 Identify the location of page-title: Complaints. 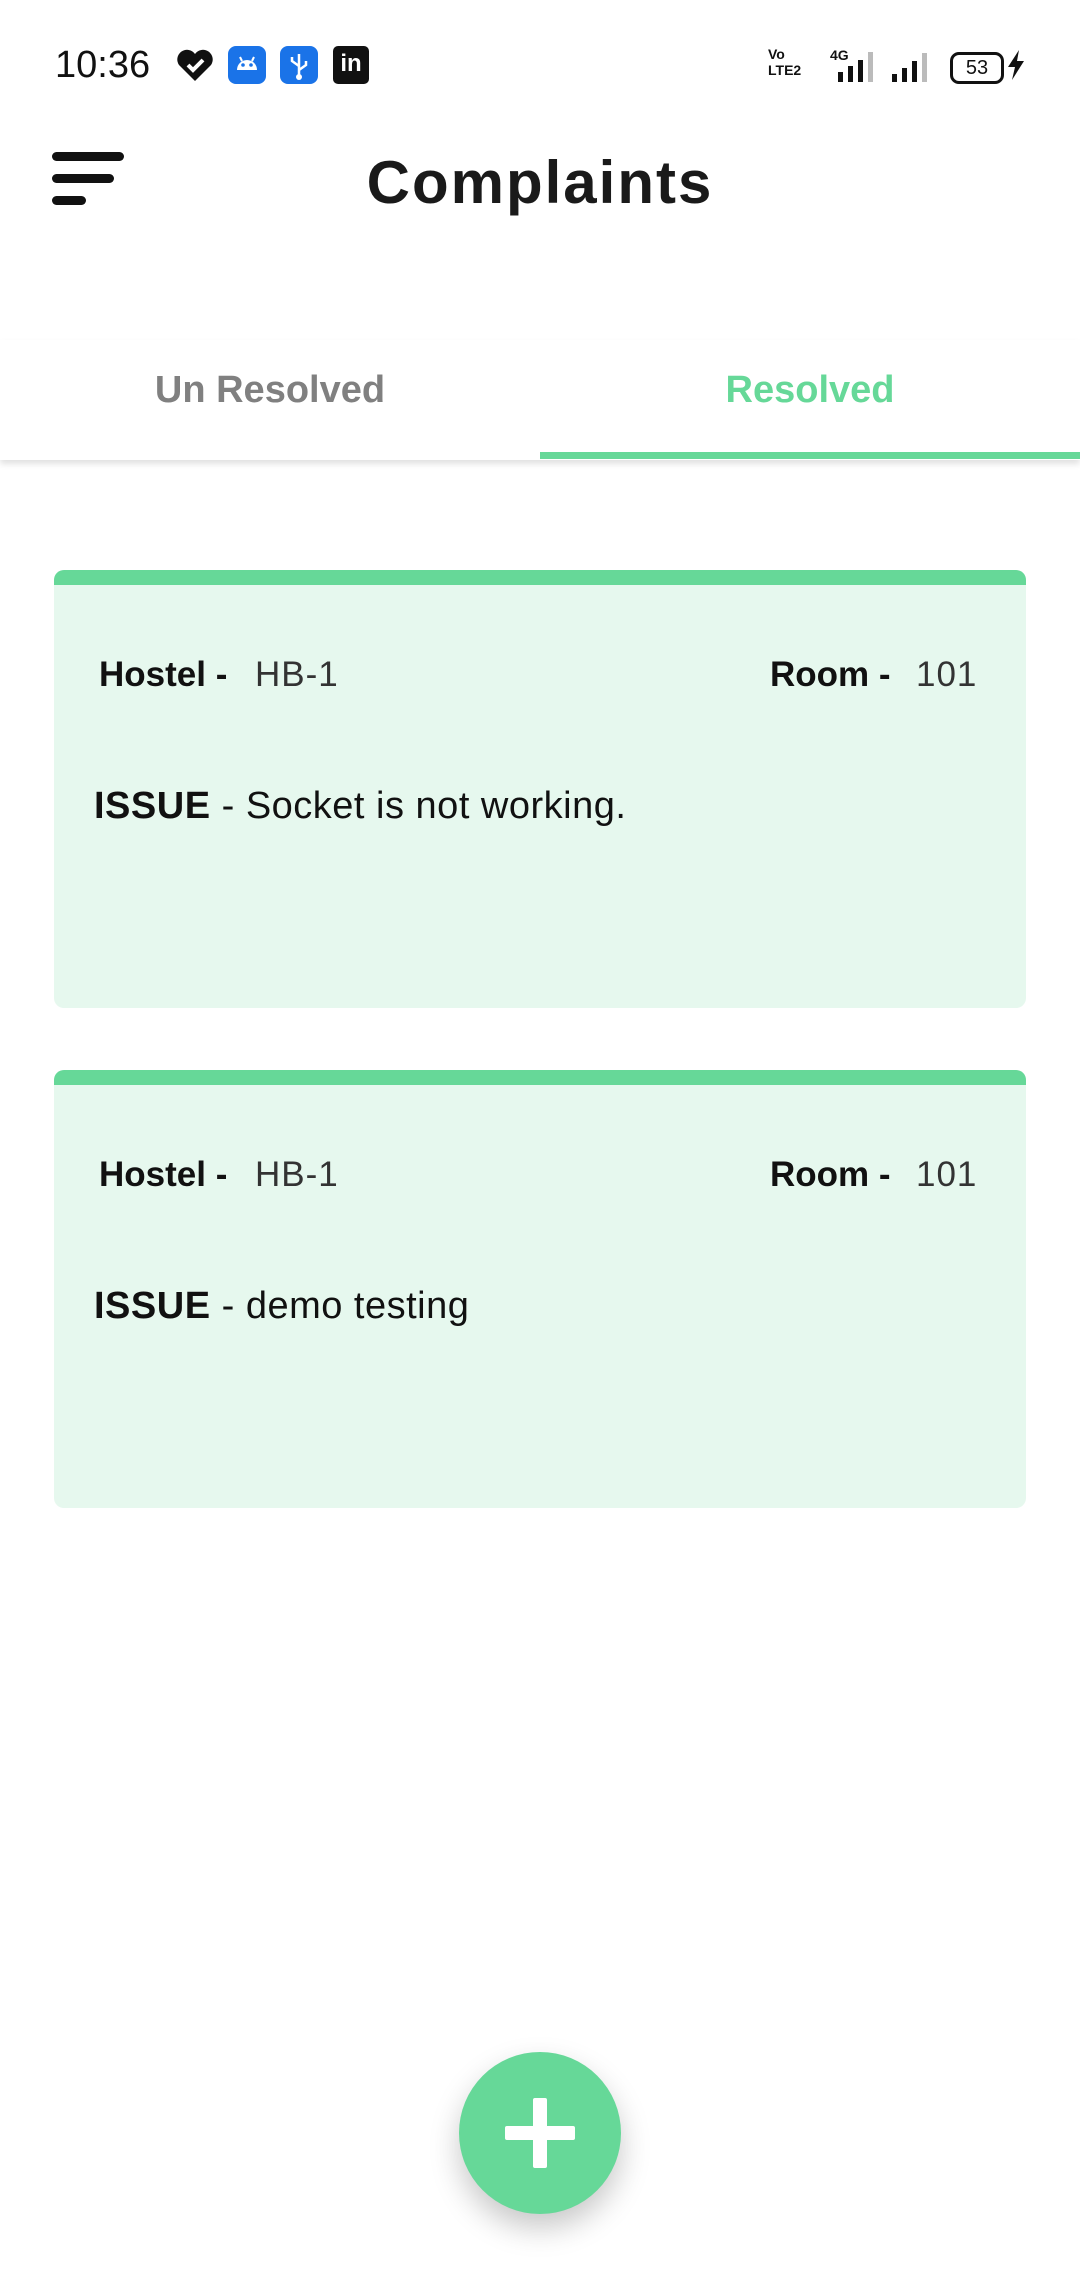
(540, 182).